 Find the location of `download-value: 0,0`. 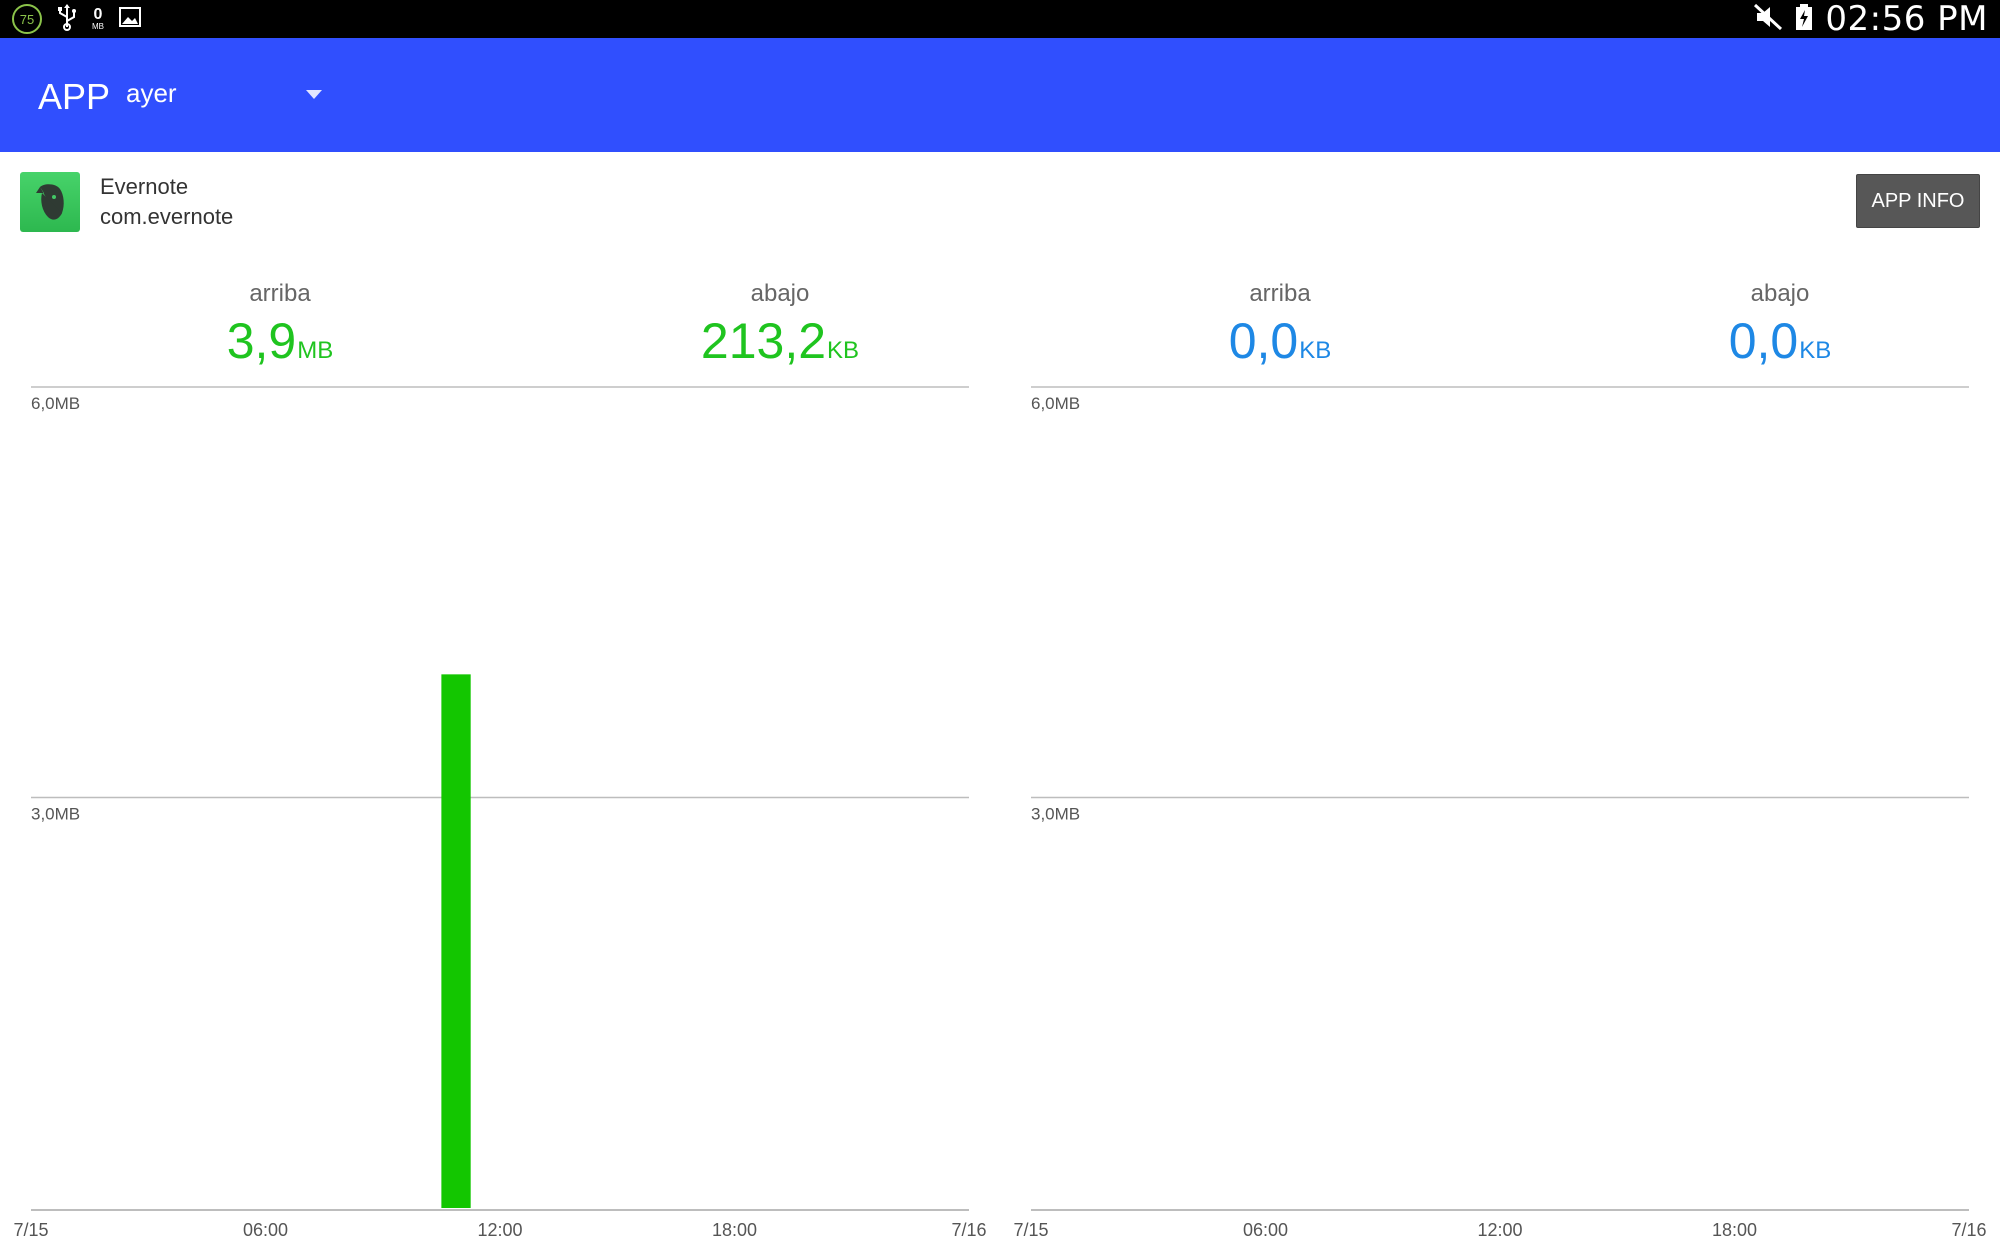

download-value: 0,0 is located at coordinates (1763, 341).